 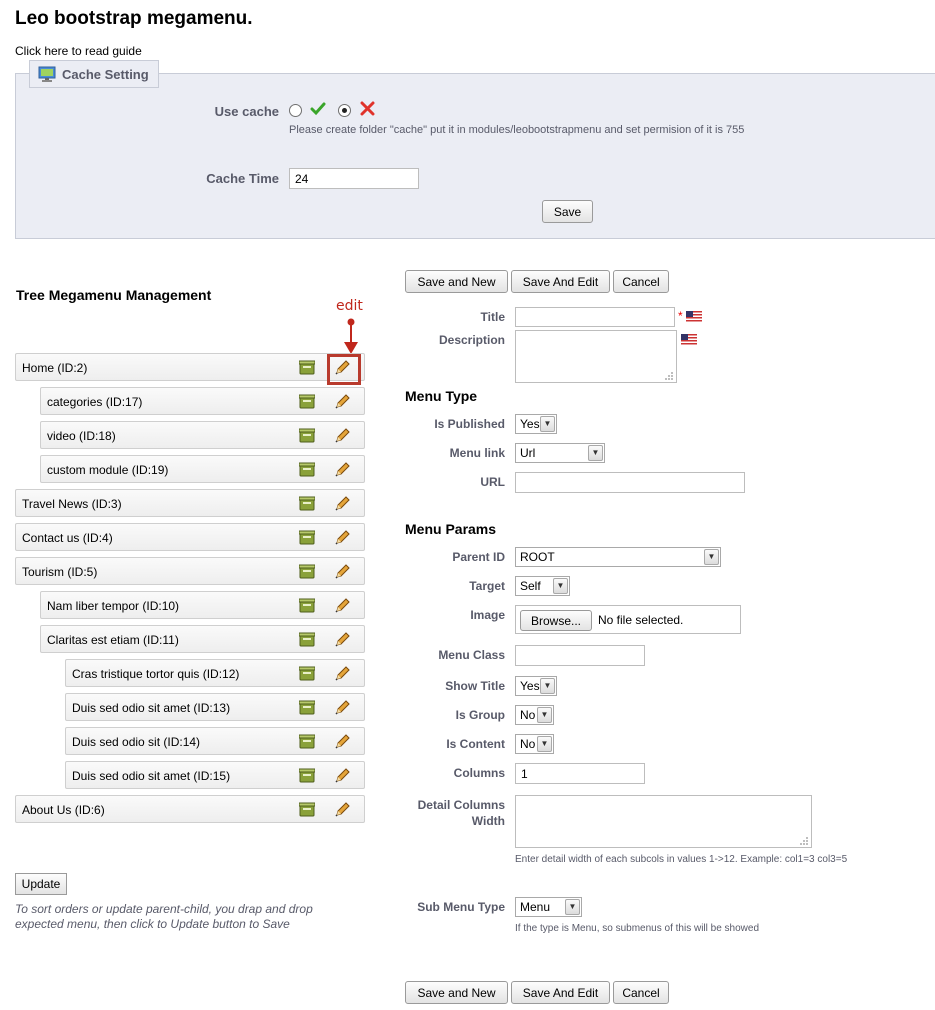 I want to click on tree-item: Duis sed odio sit amet (ID:13), so click(x=215, y=707).